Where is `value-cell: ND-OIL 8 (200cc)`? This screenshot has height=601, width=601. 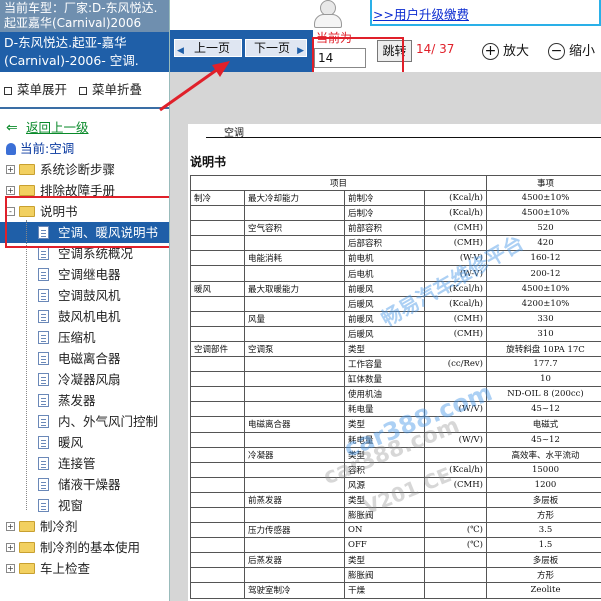
value-cell: ND-OIL 8 (200cc) is located at coordinates (543, 394).